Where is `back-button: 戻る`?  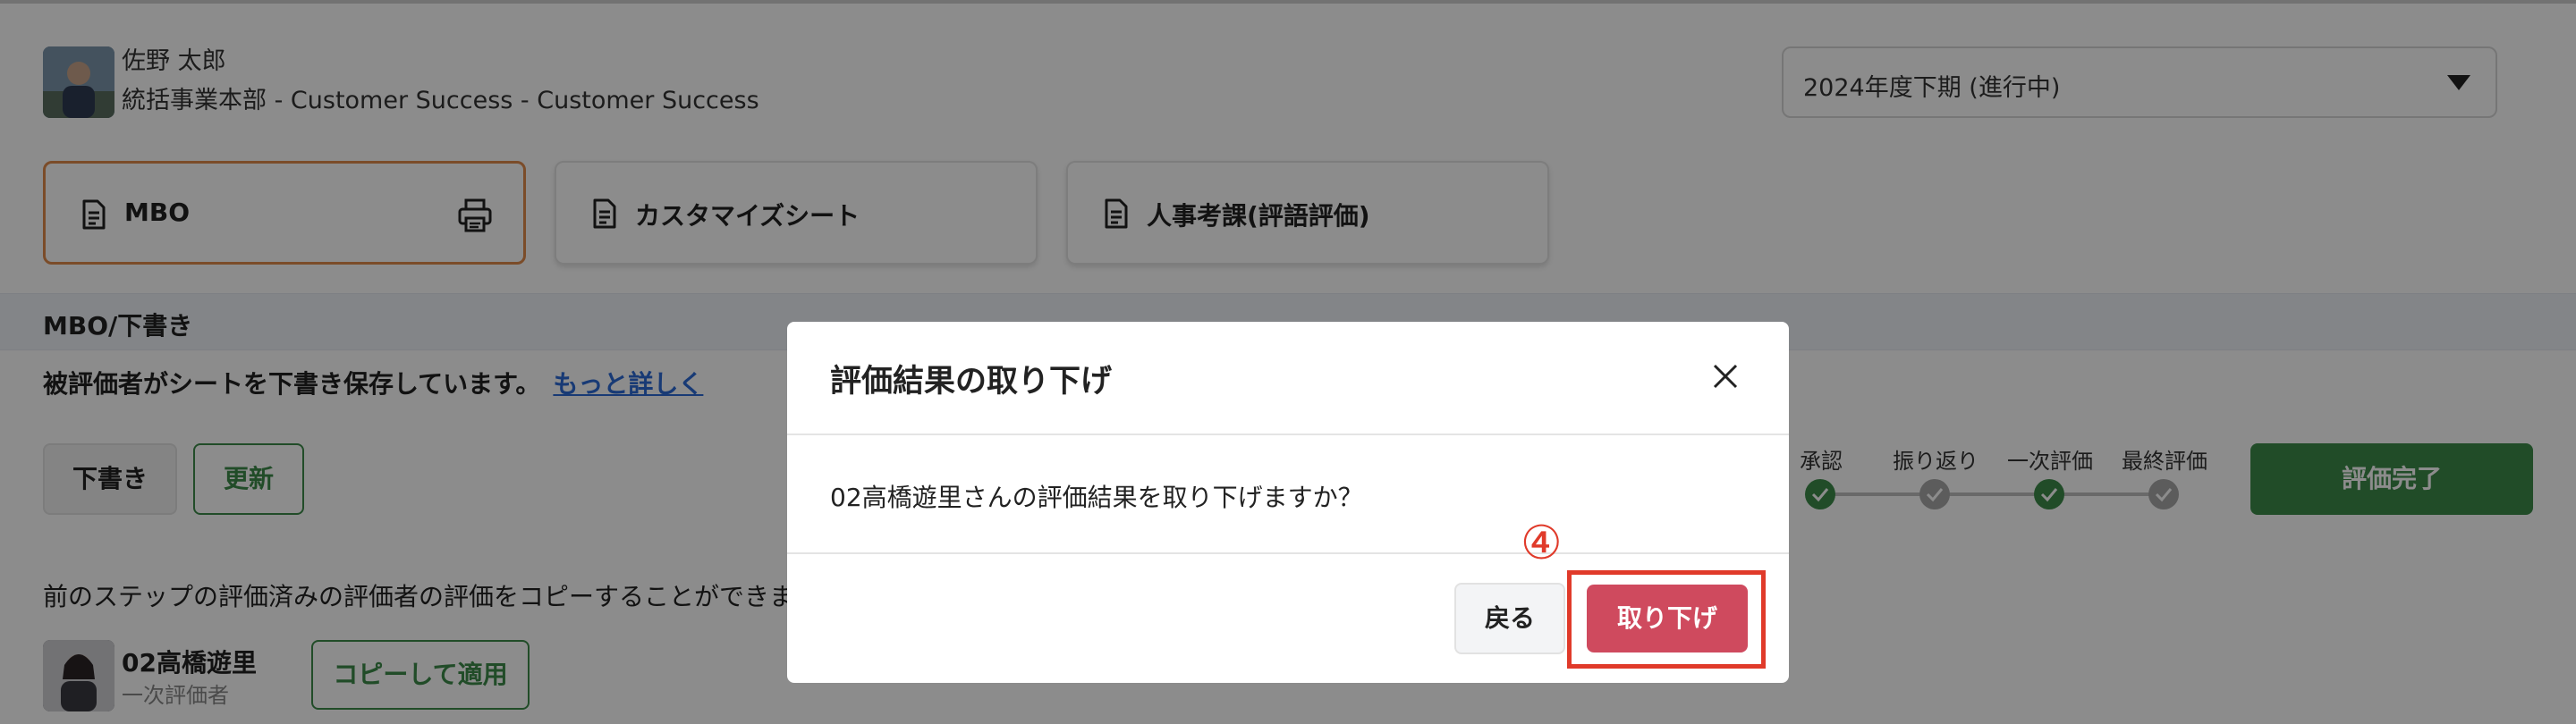 back-button: 戻る is located at coordinates (1509, 618).